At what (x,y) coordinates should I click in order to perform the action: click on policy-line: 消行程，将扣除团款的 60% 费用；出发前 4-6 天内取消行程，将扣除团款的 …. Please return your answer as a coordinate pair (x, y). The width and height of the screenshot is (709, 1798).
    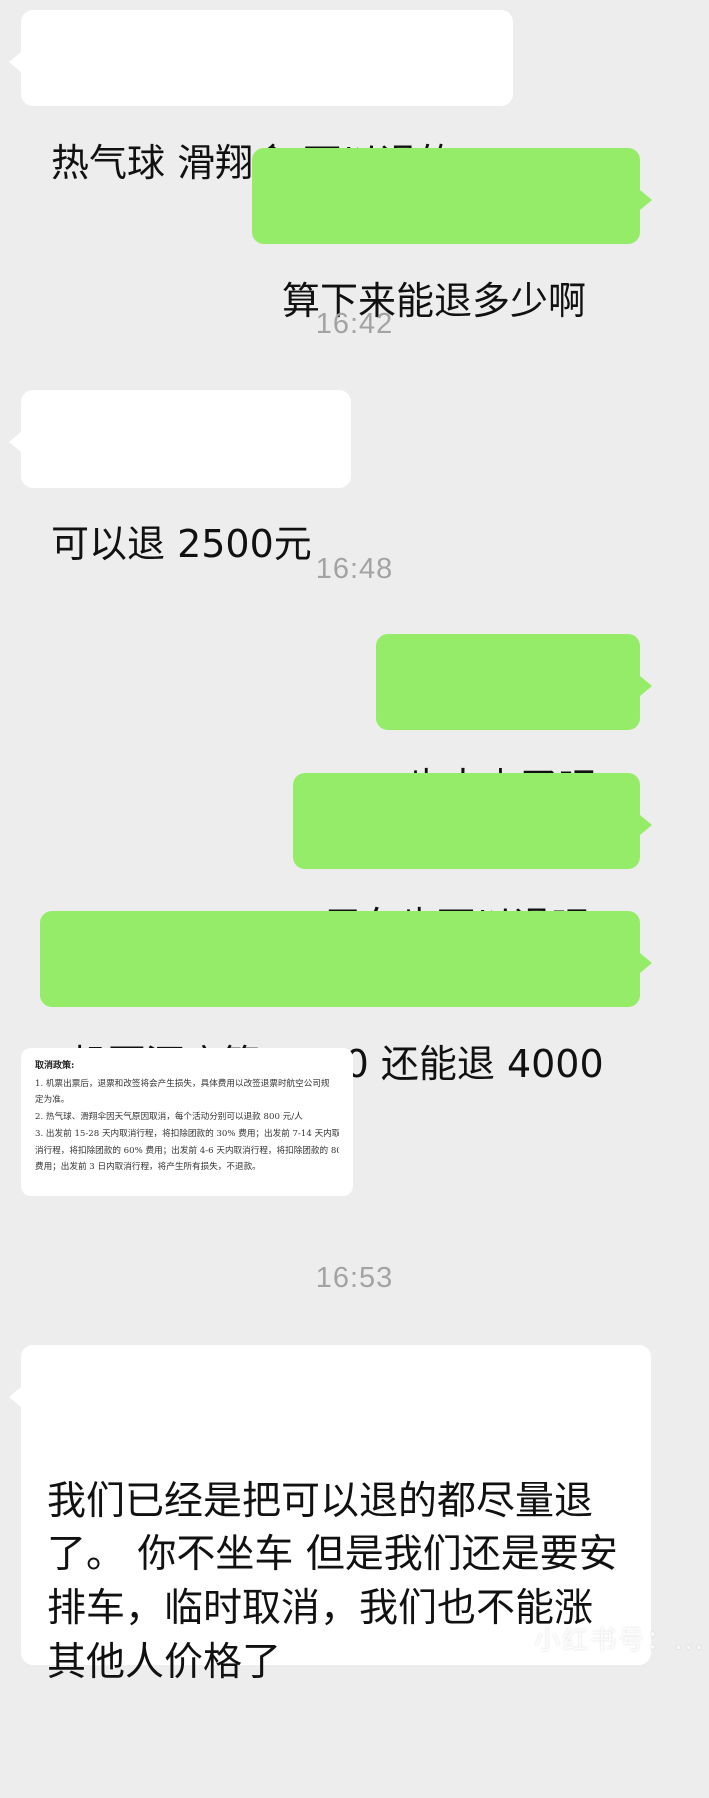
    Looking at the image, I should click on (187, 1150).